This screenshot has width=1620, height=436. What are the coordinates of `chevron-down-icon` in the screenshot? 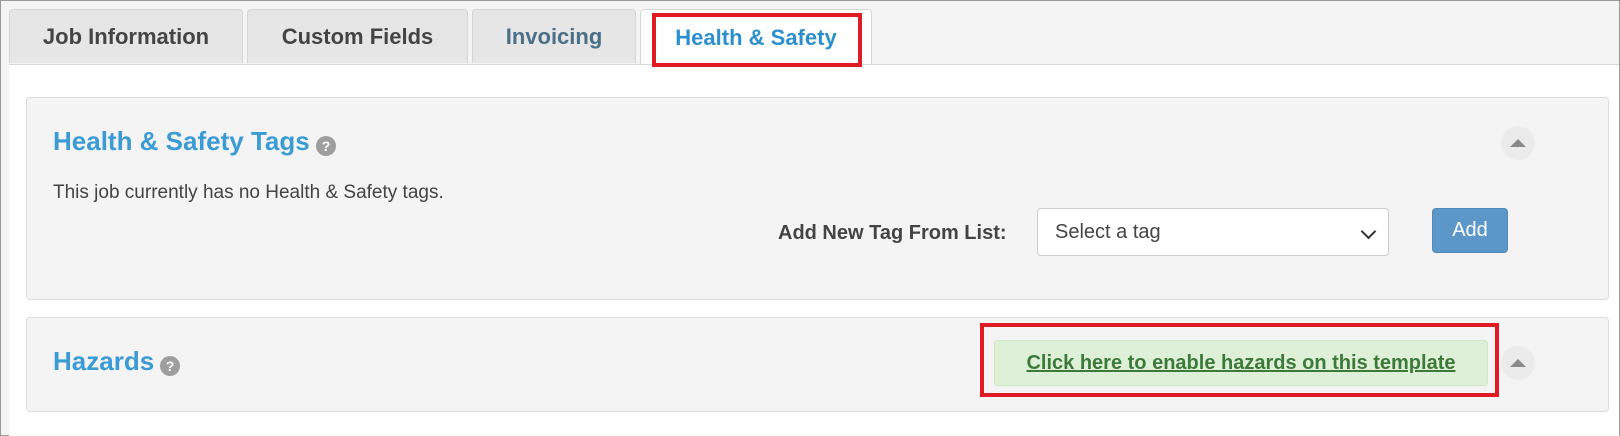 It's located at (1368, 231).